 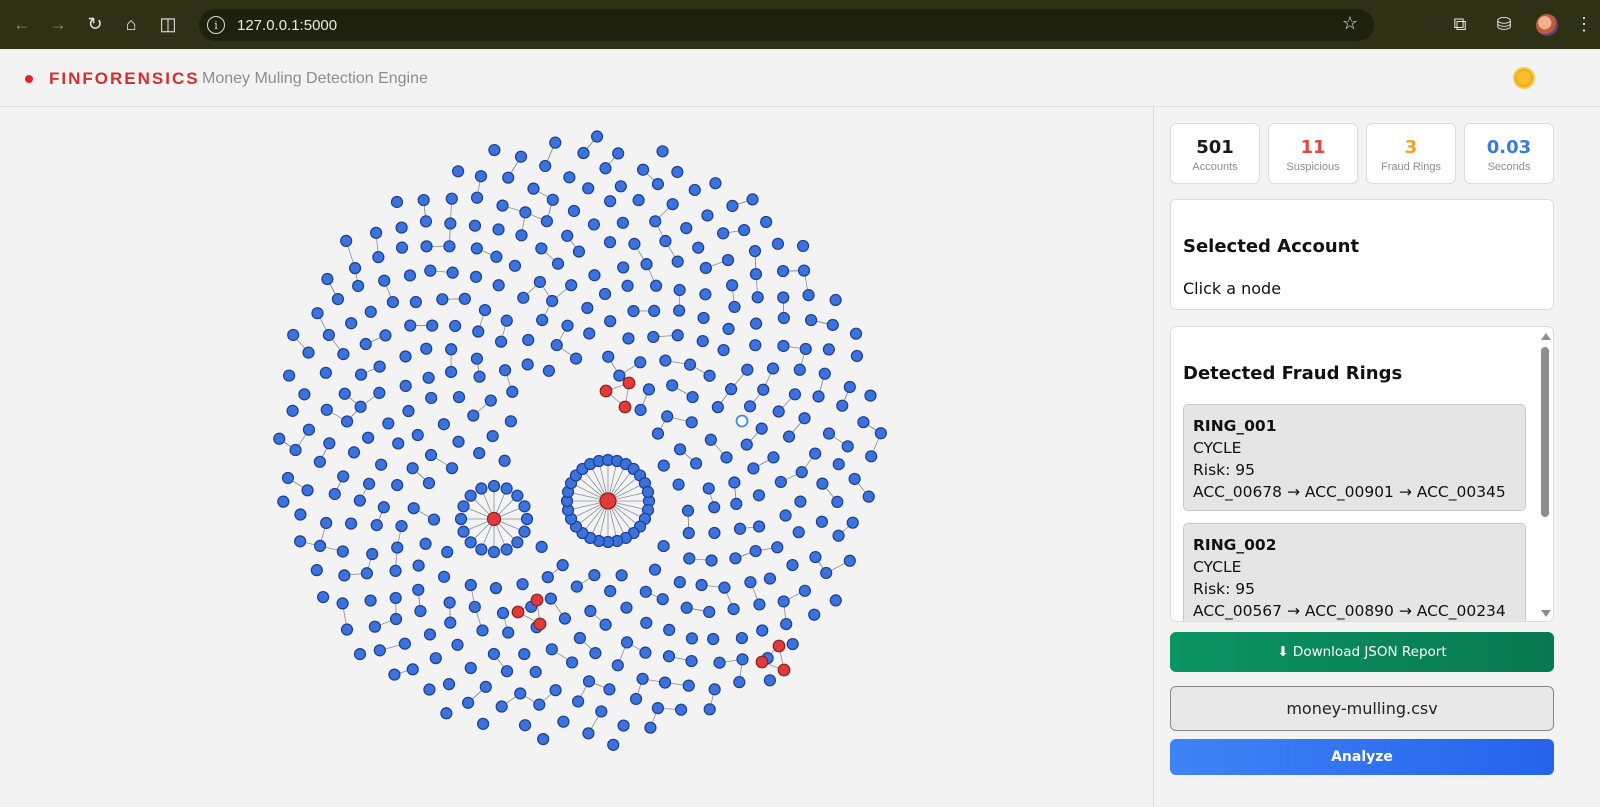 I want to click on rings-scrollbar, so click(x=1545, y=474).